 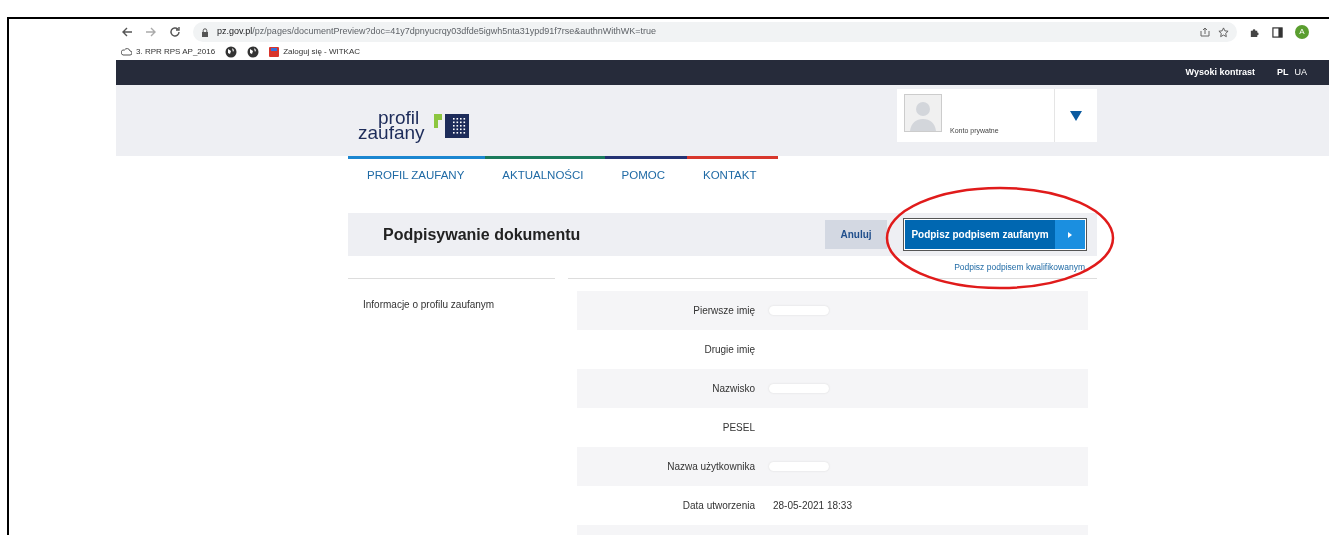 What do you see at coordinates (1205, 32) in the screenshot?
I see `share-icon` at bounding box center [1205, 32].